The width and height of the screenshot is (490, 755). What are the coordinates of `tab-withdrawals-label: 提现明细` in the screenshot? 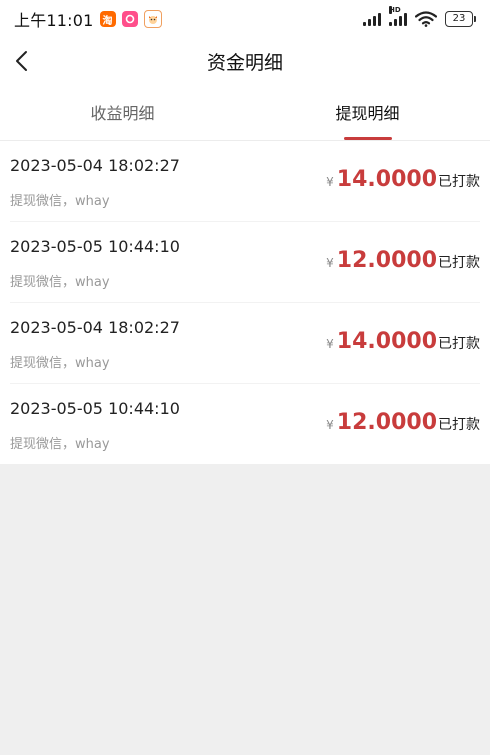 It's located at (367, 113).